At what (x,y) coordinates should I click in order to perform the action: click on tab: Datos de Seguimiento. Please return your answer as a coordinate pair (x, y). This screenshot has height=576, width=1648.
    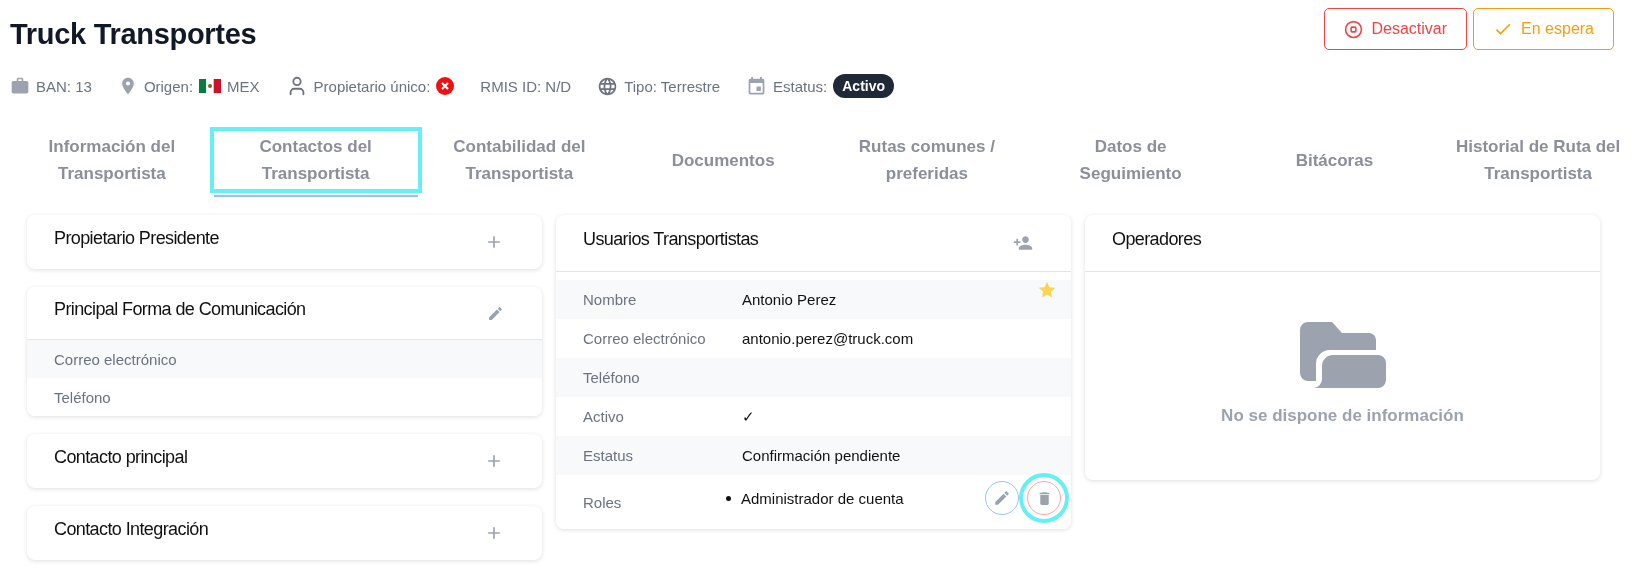
    Looking at the image, I should click on (1130, 161).